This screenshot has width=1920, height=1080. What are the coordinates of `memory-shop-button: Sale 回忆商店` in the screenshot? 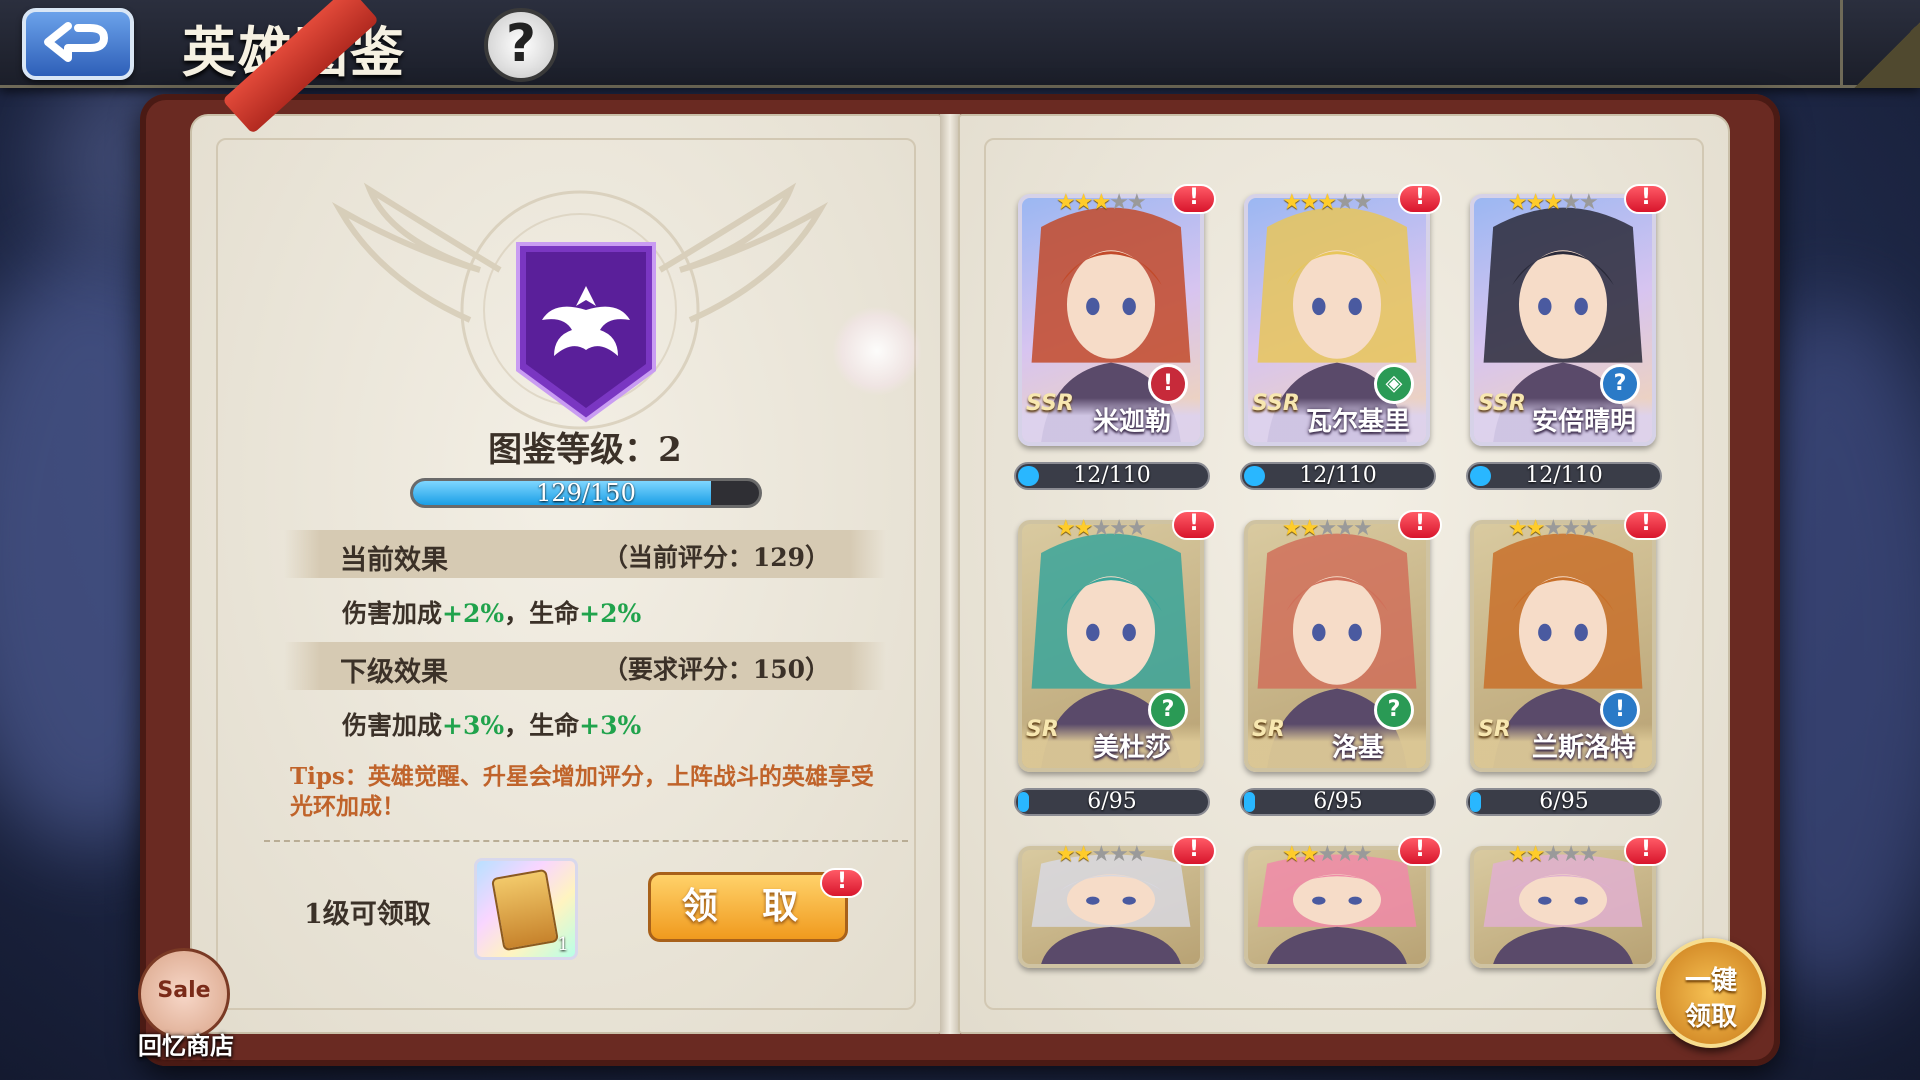 It's located at (186, 1004).